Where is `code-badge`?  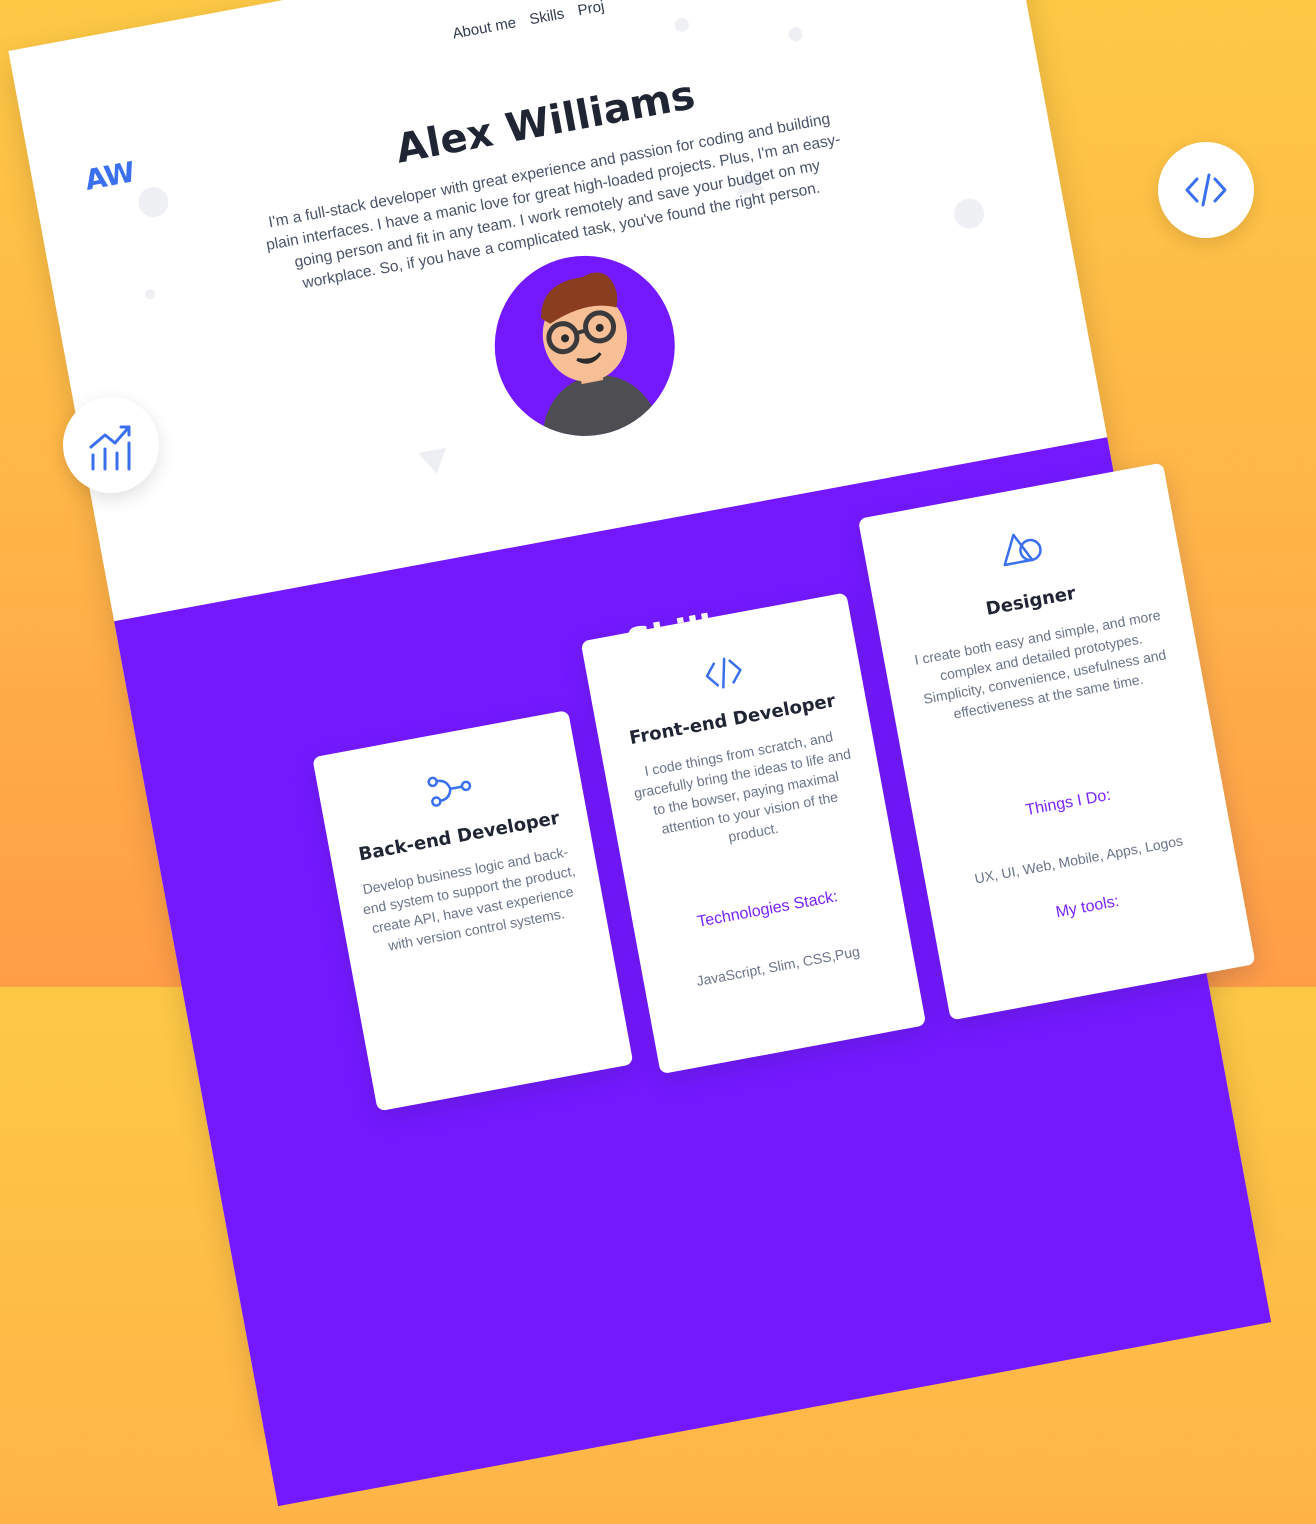 code-badge is located at coordinates (1206, 190).